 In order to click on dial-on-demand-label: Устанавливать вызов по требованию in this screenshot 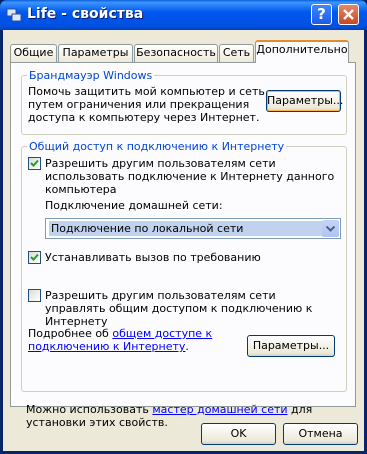, I will do `click(192, 257)`.